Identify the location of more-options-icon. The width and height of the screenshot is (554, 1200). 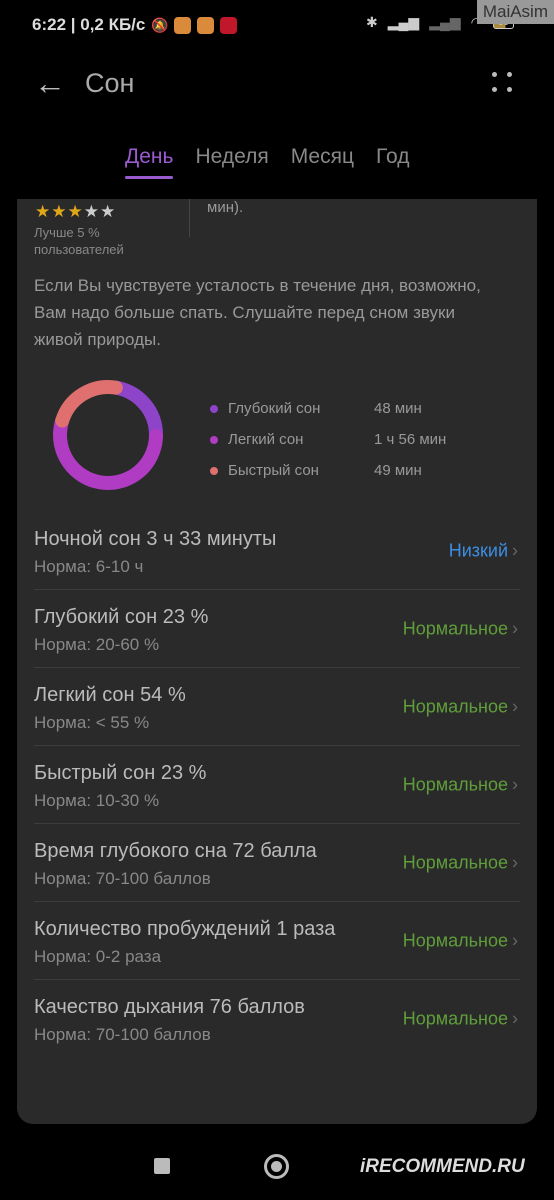
(503, 83).